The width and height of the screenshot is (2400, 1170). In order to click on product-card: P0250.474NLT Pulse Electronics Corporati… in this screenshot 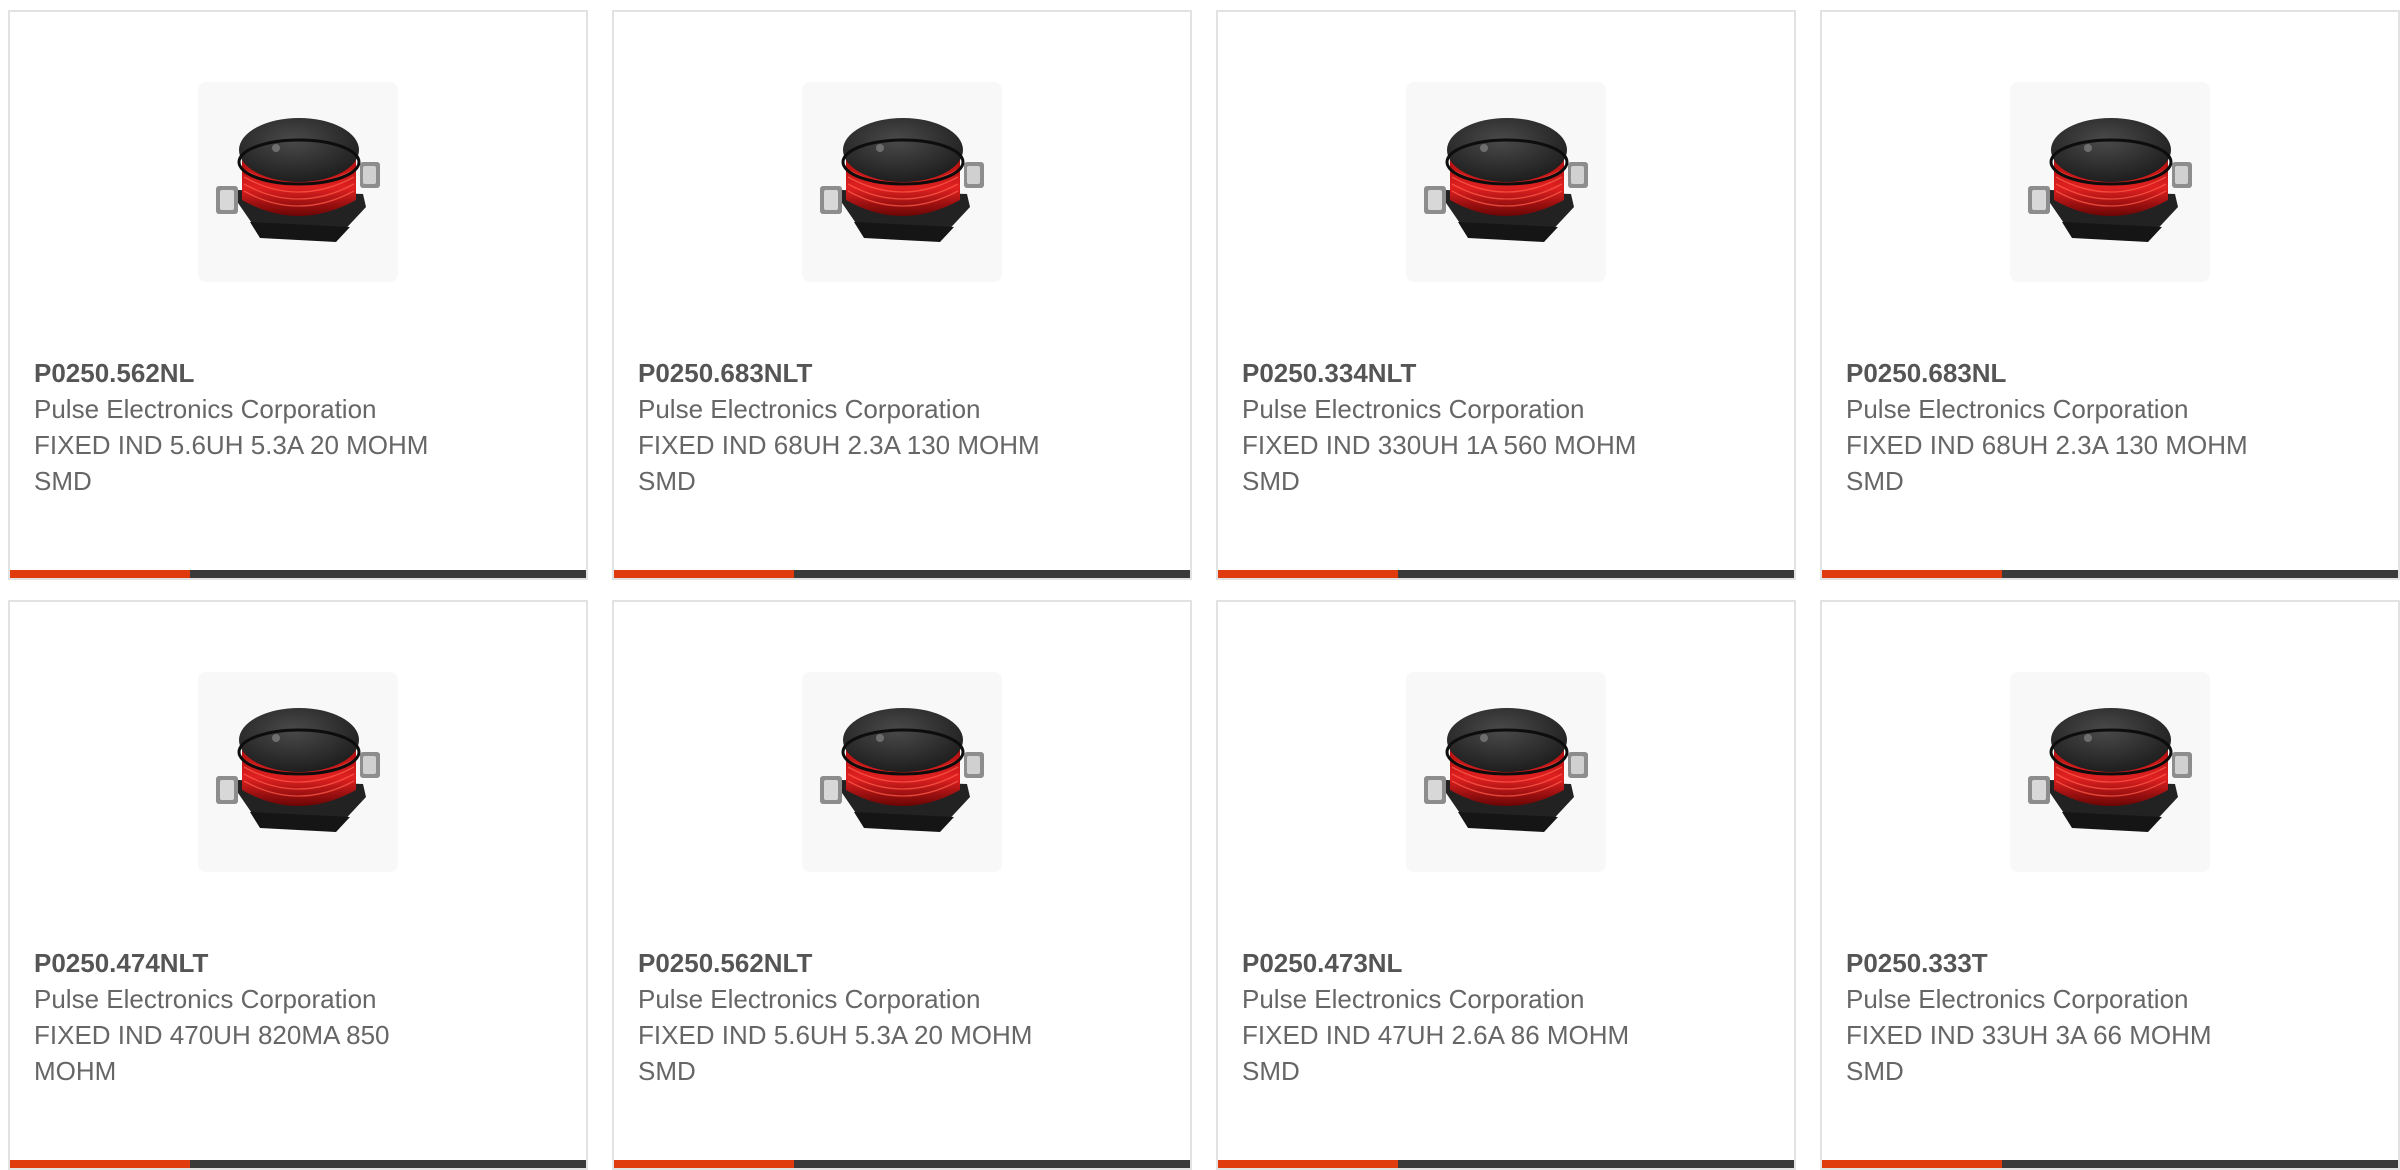, I will do `click(298, 885)`.